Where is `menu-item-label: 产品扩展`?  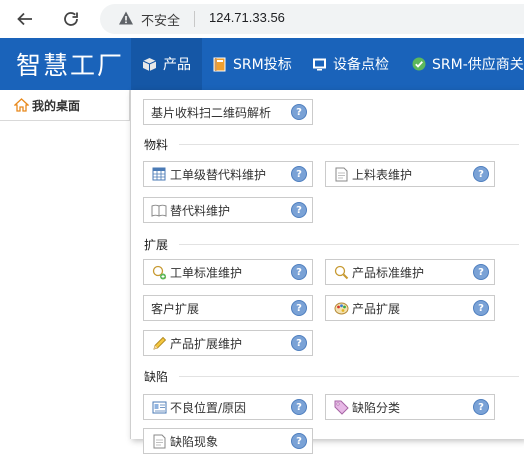
menu-item-label: 产品扩展 is located at coordinates (376, 308).